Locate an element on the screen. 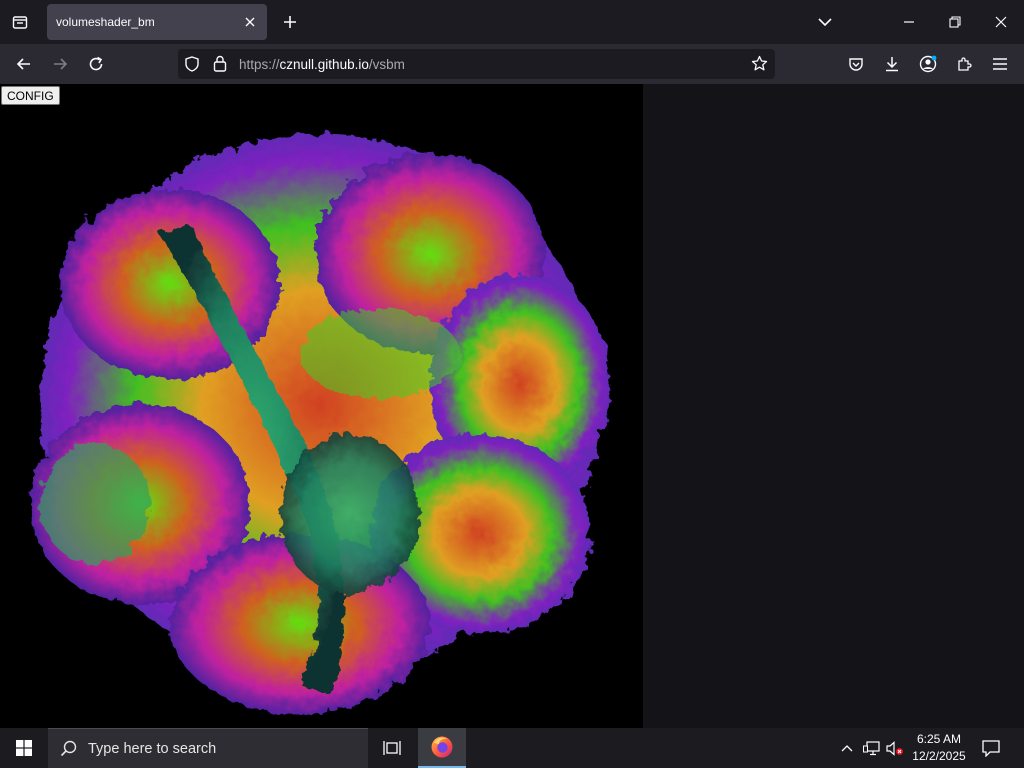 This screenshot has width=1024, height=768. network-button is located at coordinates (871, 748).